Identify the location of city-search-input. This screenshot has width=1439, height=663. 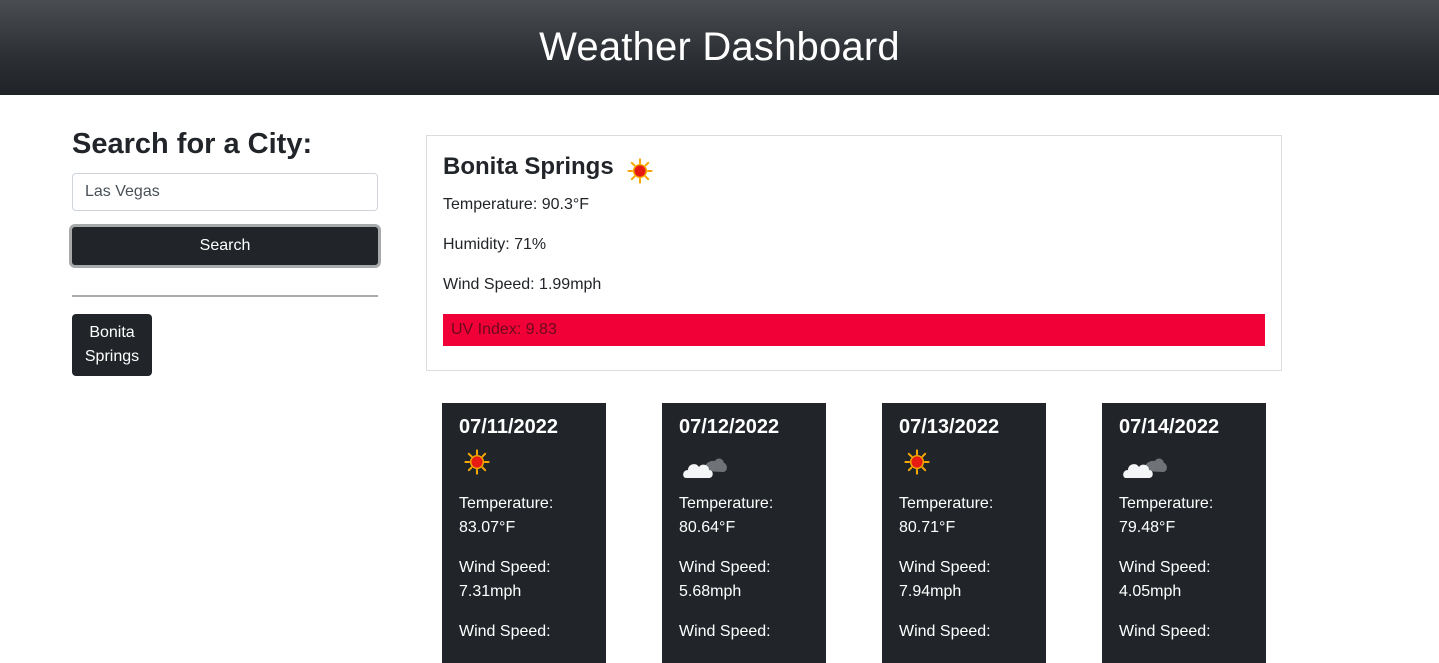
(225, 192).